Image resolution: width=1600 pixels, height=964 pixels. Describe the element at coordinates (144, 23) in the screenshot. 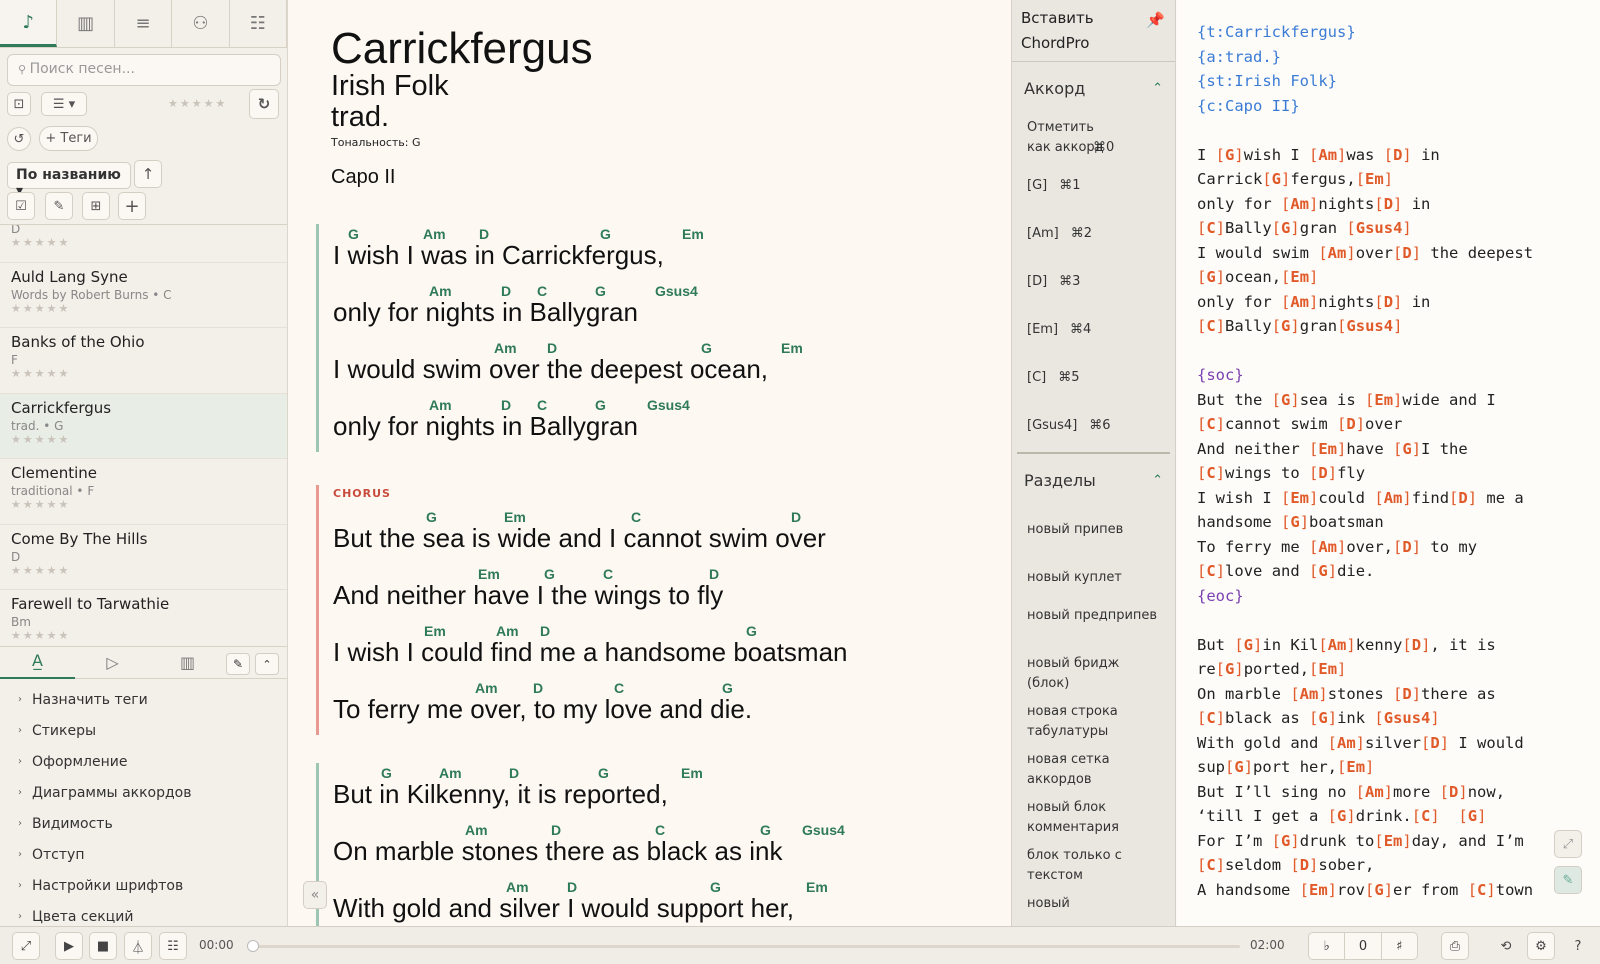

I see `tab-playlist: ≡` at that location.